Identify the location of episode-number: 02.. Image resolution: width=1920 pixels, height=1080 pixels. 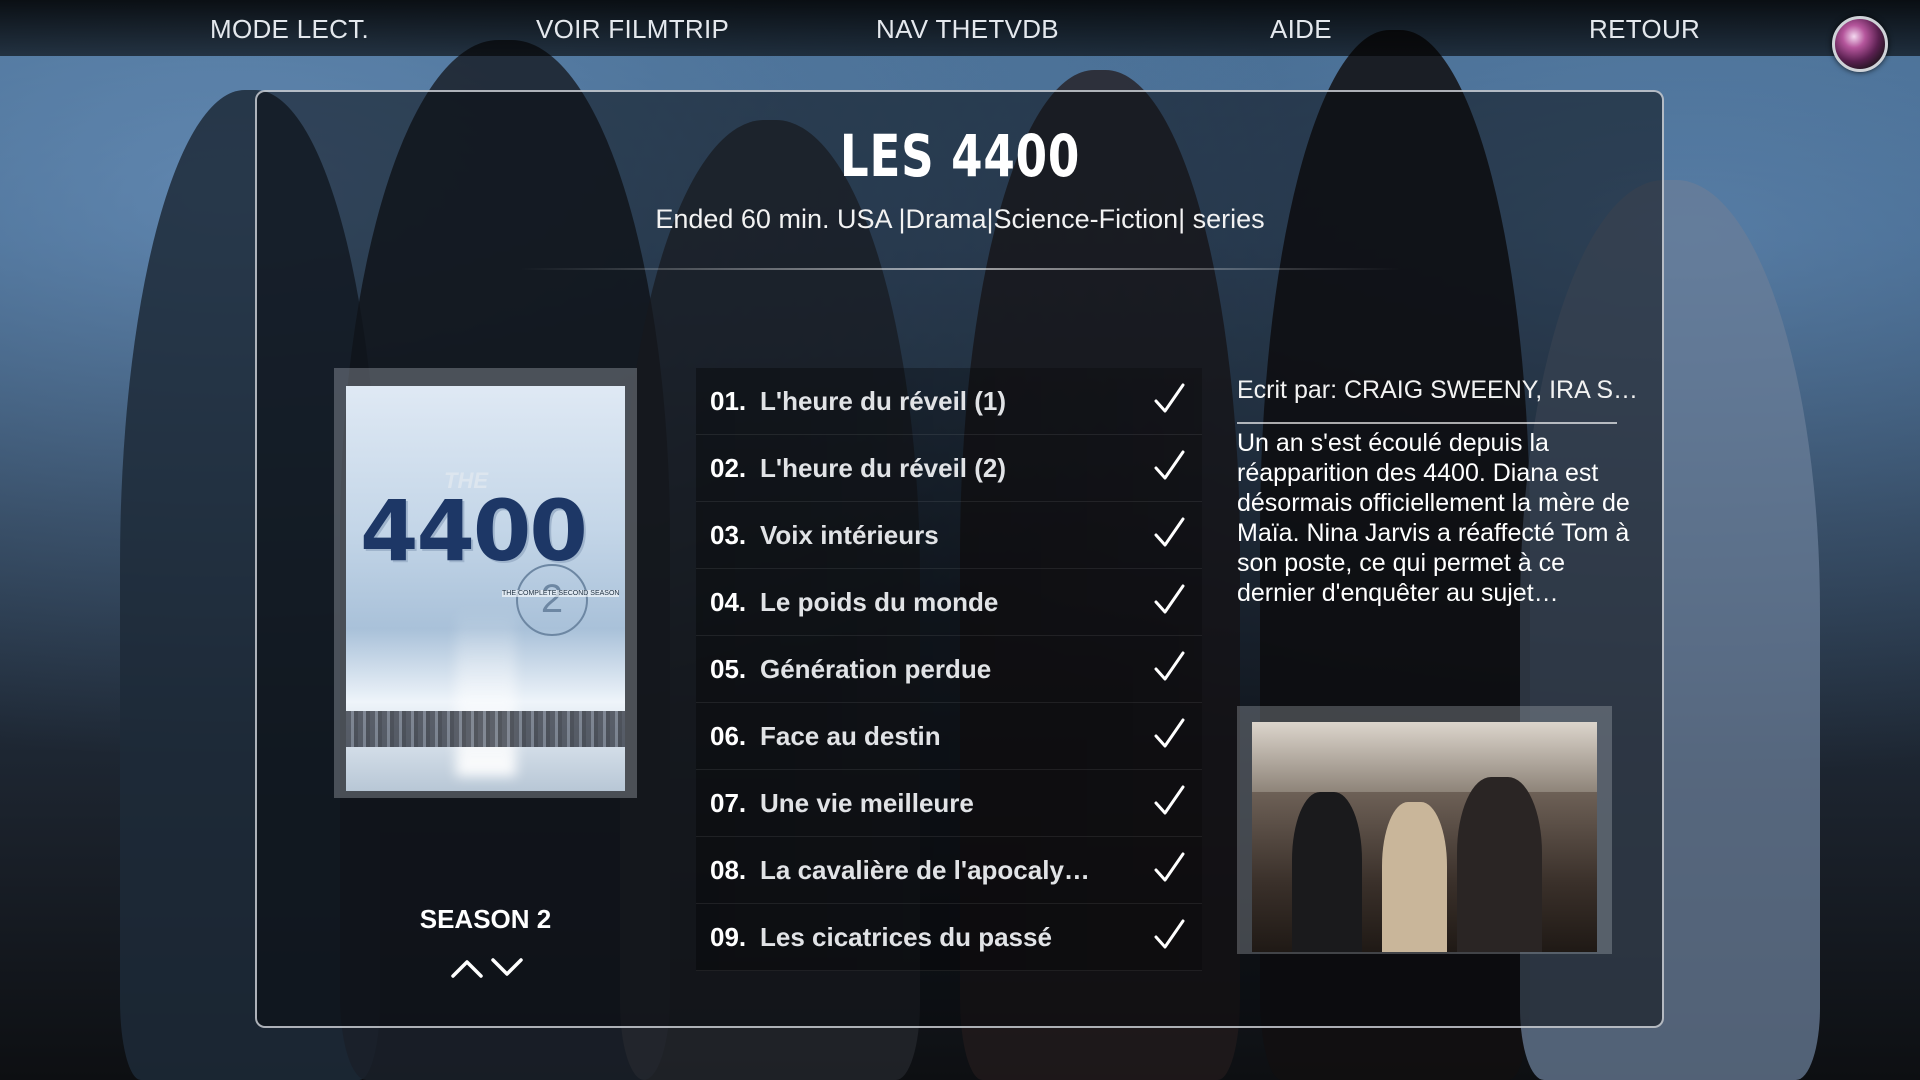
(728, 468).